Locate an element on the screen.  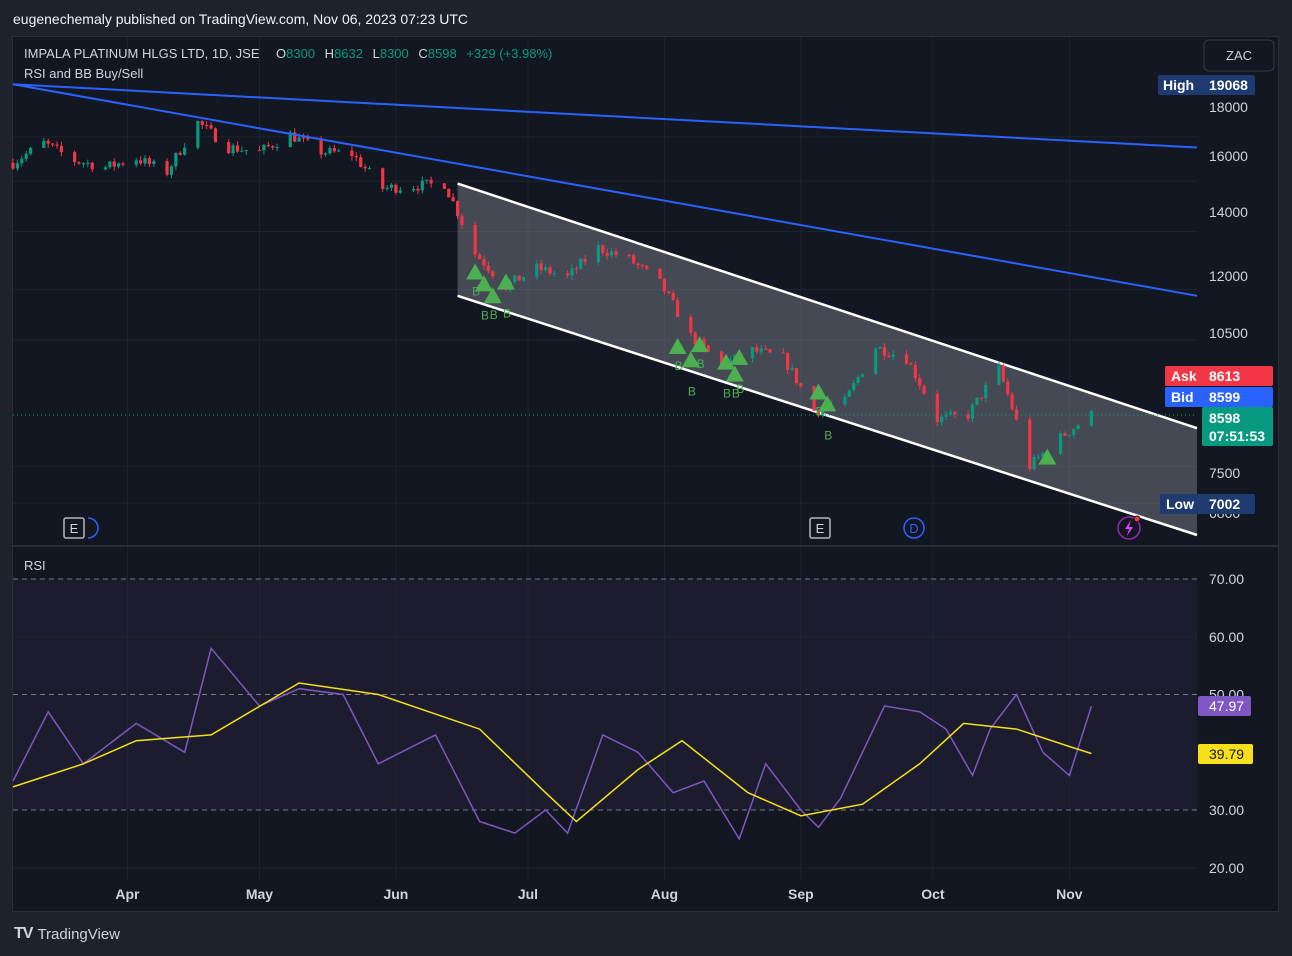
price-axis-tick: 16000 is located at coordinates (1228, 156).